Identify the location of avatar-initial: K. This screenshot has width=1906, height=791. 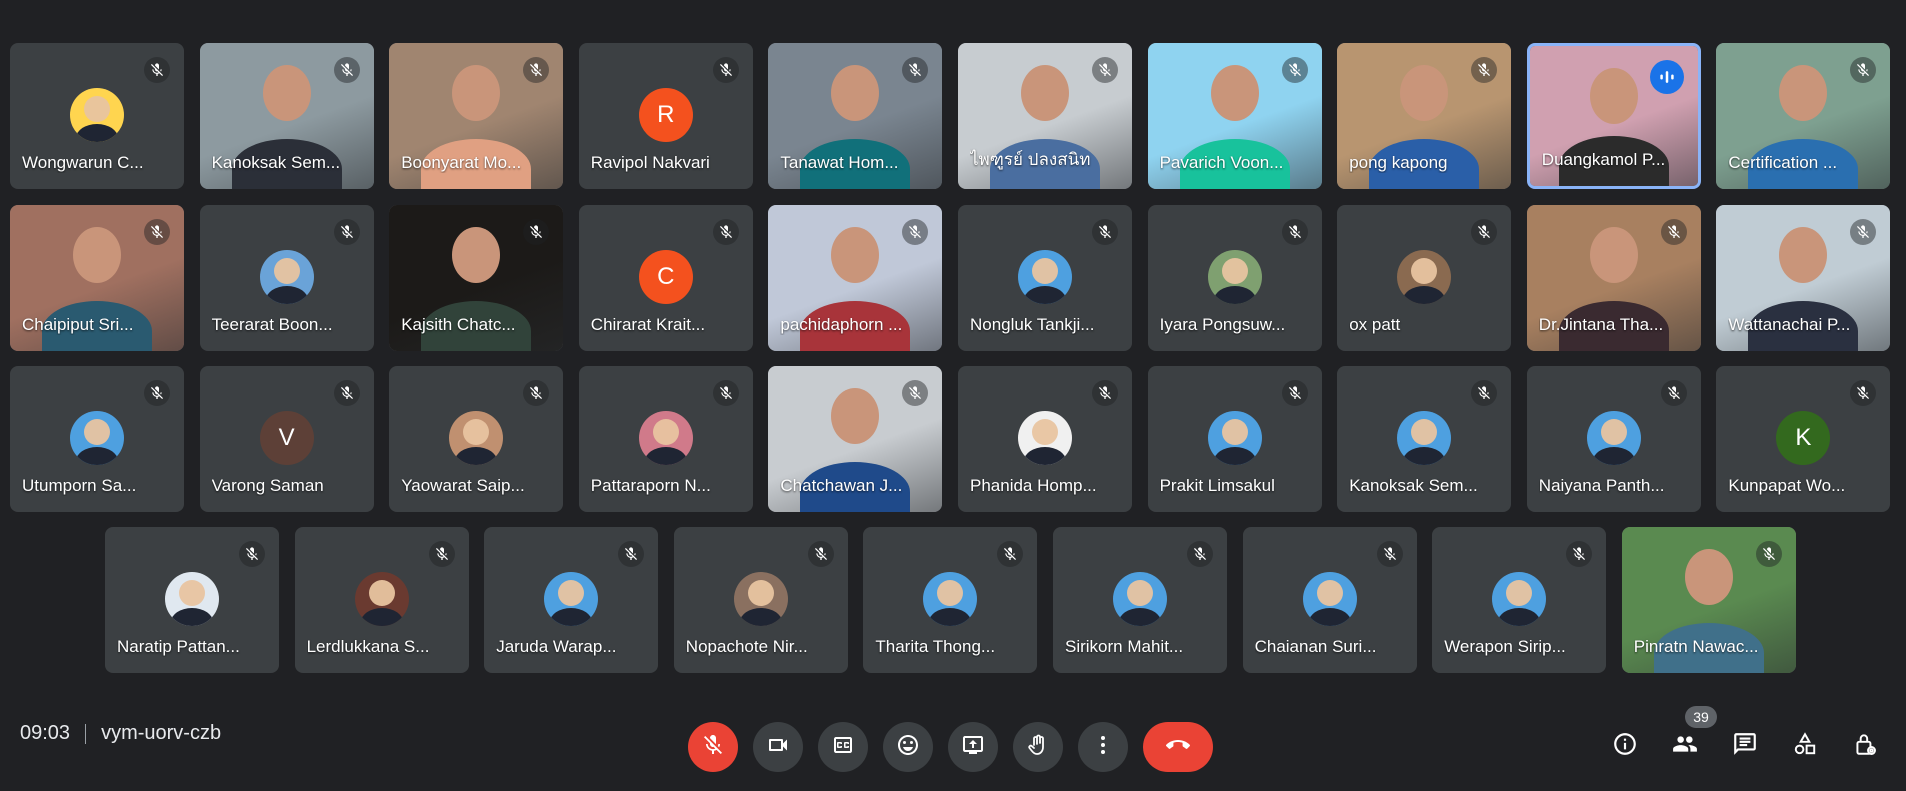
(1803, 437).